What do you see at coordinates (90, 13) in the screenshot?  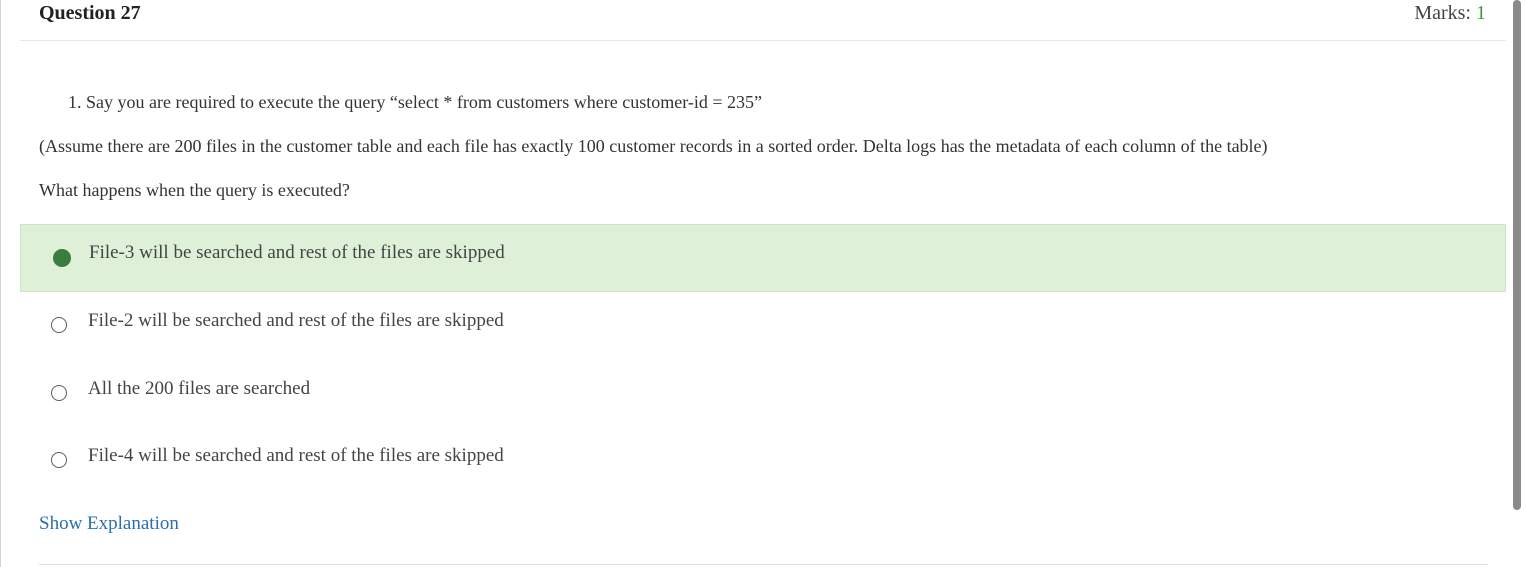 I see `question-title: Question 27` at bounding box center [90, 13].